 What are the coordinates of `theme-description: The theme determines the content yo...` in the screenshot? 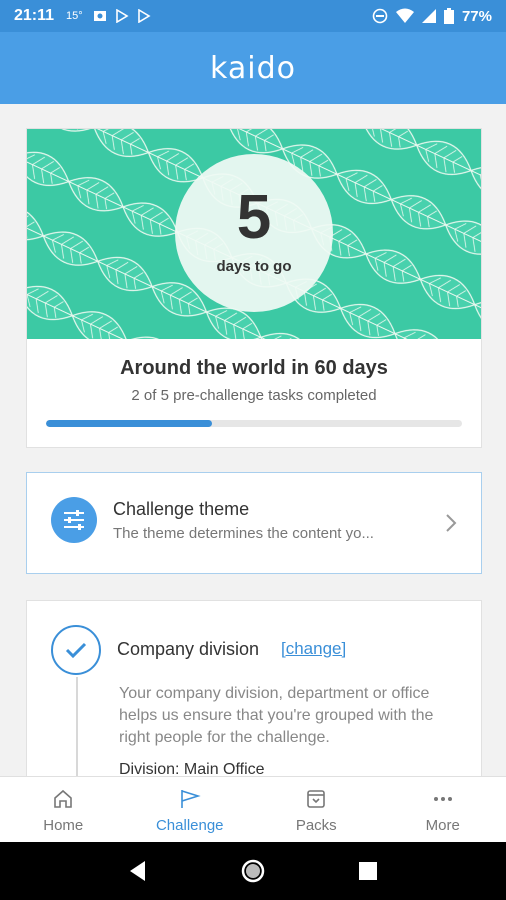 It's located at (243, 533).